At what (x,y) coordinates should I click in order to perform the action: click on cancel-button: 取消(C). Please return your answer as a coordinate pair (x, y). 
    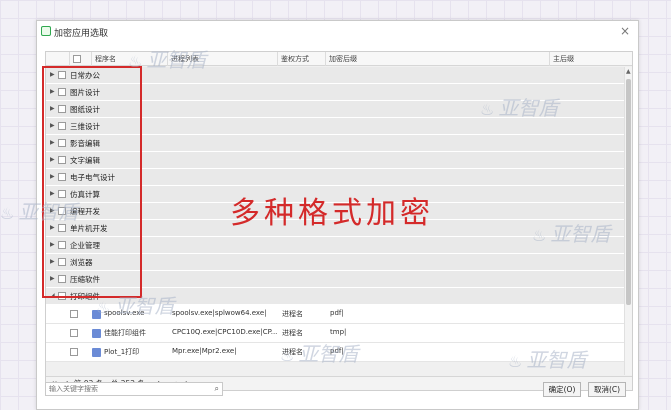
    Looking at the image, I should click on (607, 389).